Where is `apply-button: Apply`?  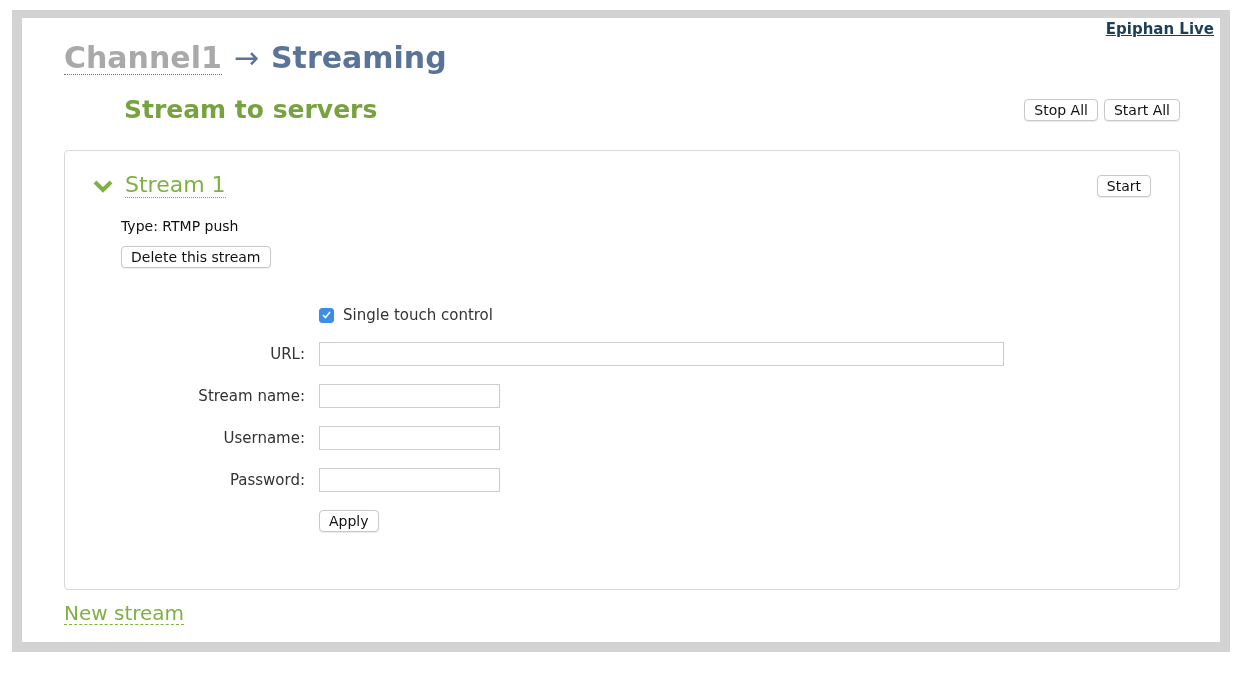 apply-button: Apply is located at coordinates (349, 521).